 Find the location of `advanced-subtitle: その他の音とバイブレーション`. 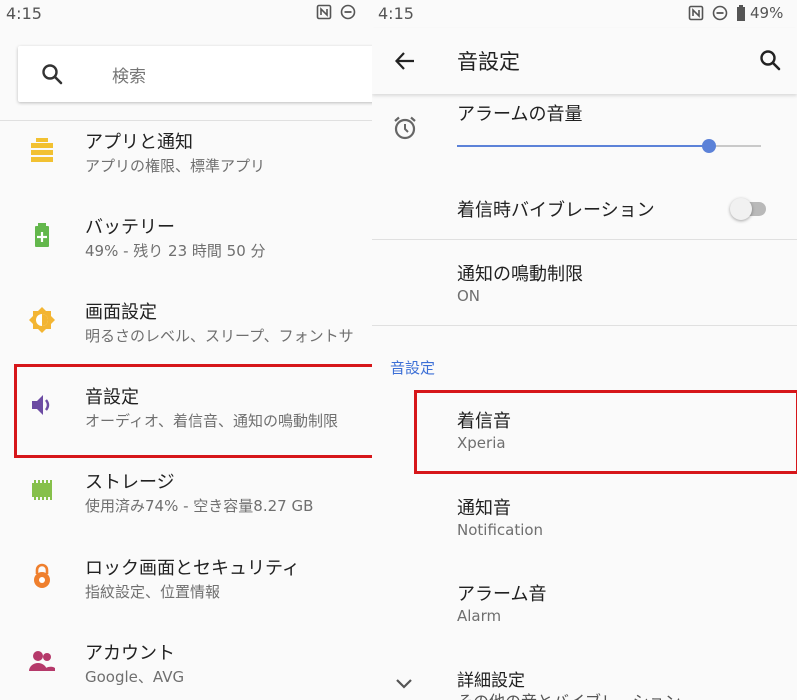

advanced-subtitle: その他の音とバイブレーション is located at coordinates (569, 694).